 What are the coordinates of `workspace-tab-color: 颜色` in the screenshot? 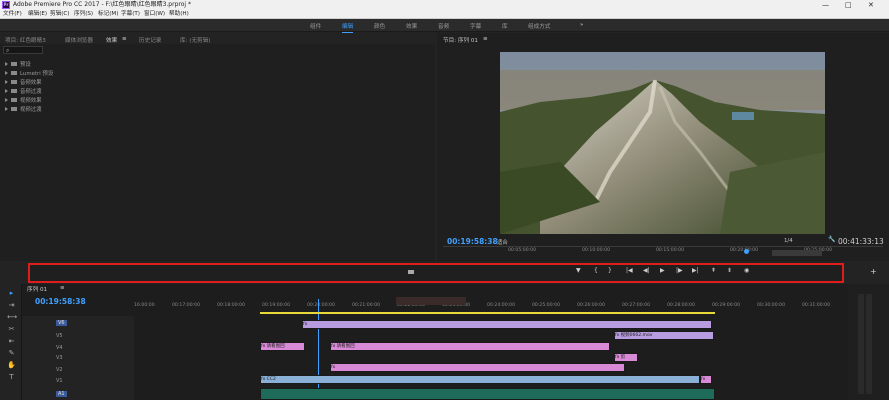 It's located at (379, 26).